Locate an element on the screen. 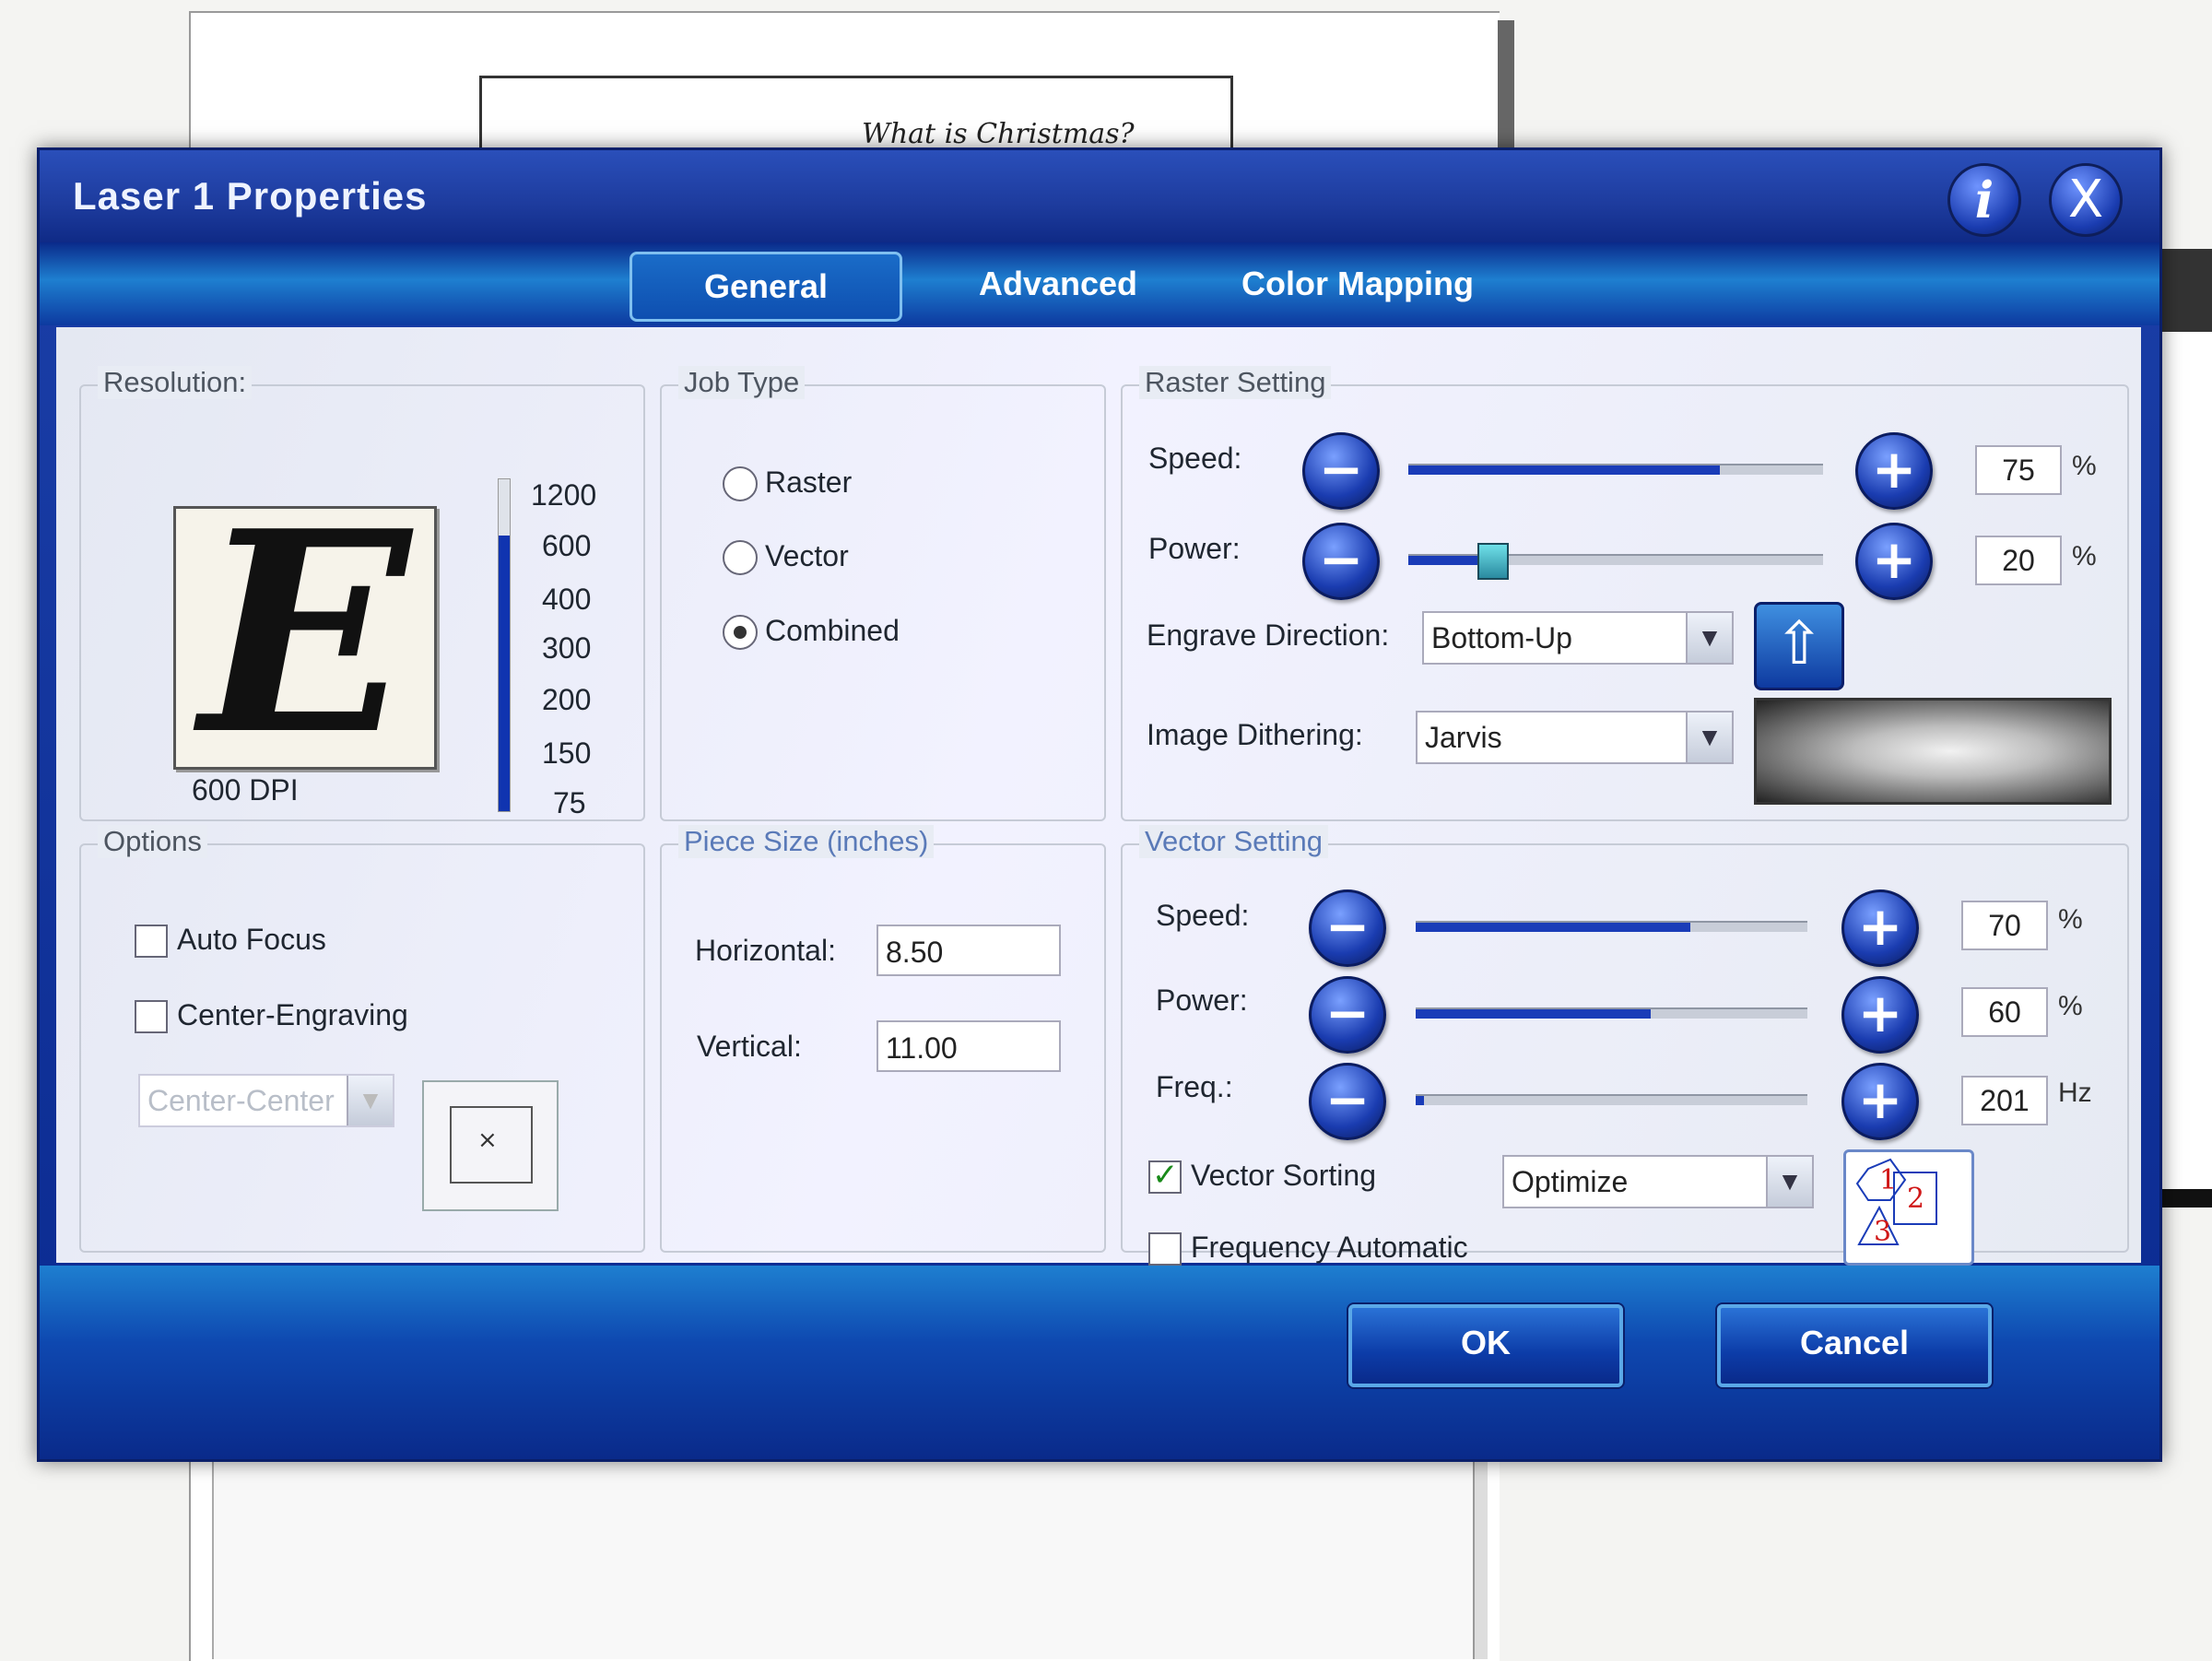 The image size is (2212, 1661). vector-power-value: 60 is located at coordinates (2004, 1012).